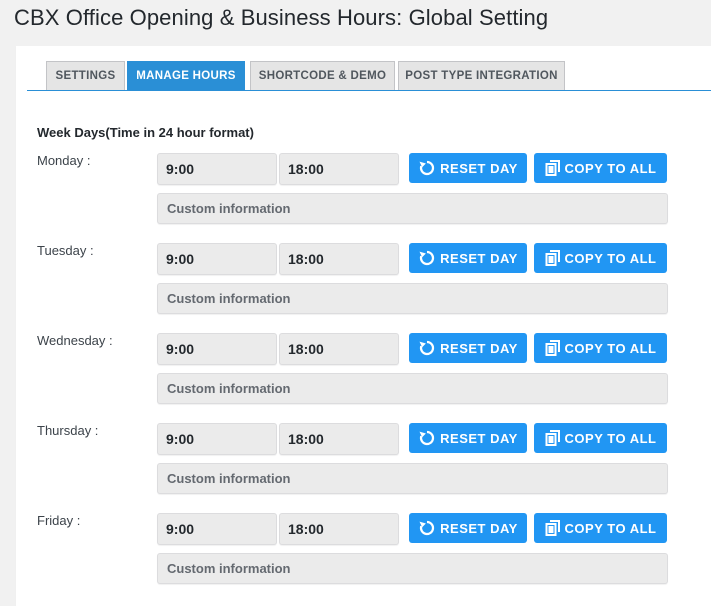  Describe the element at coordinates (481, 75) in the screenshot. I see `tab-post-type-integration: POST TYPE INTEGRATION` at that location.